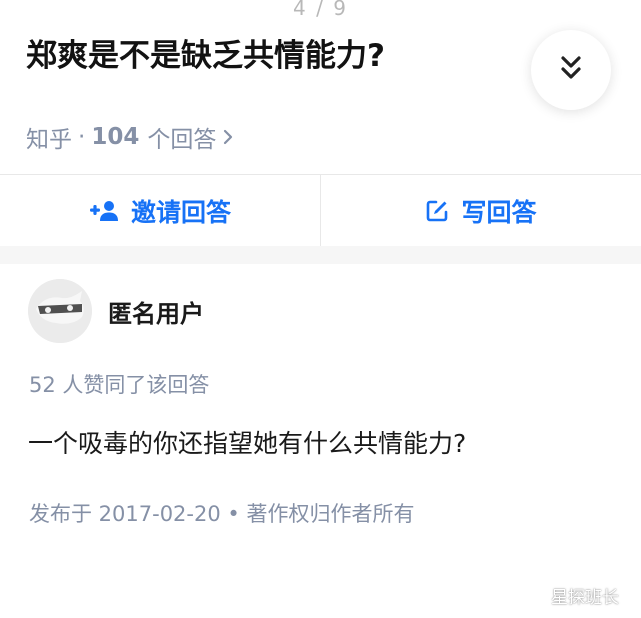 The height and width of the screenshot is (618, 641). I want to click on invite-answer-label: 邀请回答, so click(180, 212).